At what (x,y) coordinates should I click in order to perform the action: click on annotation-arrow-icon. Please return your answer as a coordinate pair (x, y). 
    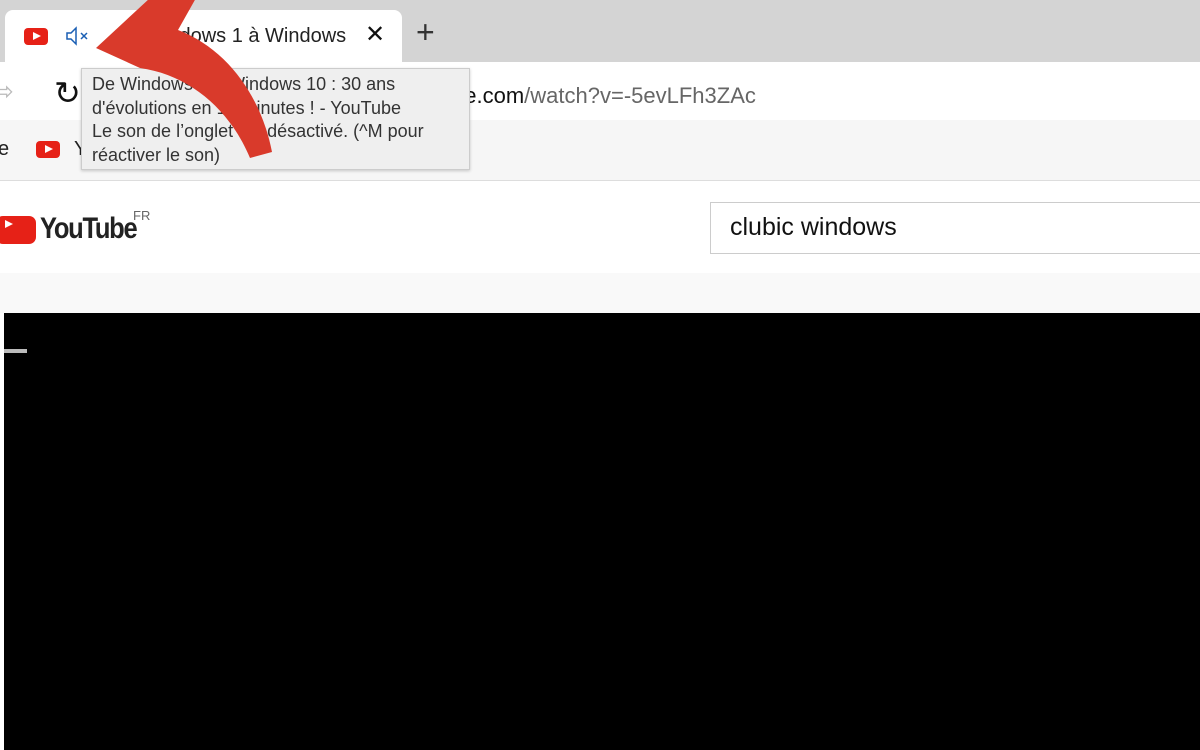
    Looking at the image, I should click on (184, 79).